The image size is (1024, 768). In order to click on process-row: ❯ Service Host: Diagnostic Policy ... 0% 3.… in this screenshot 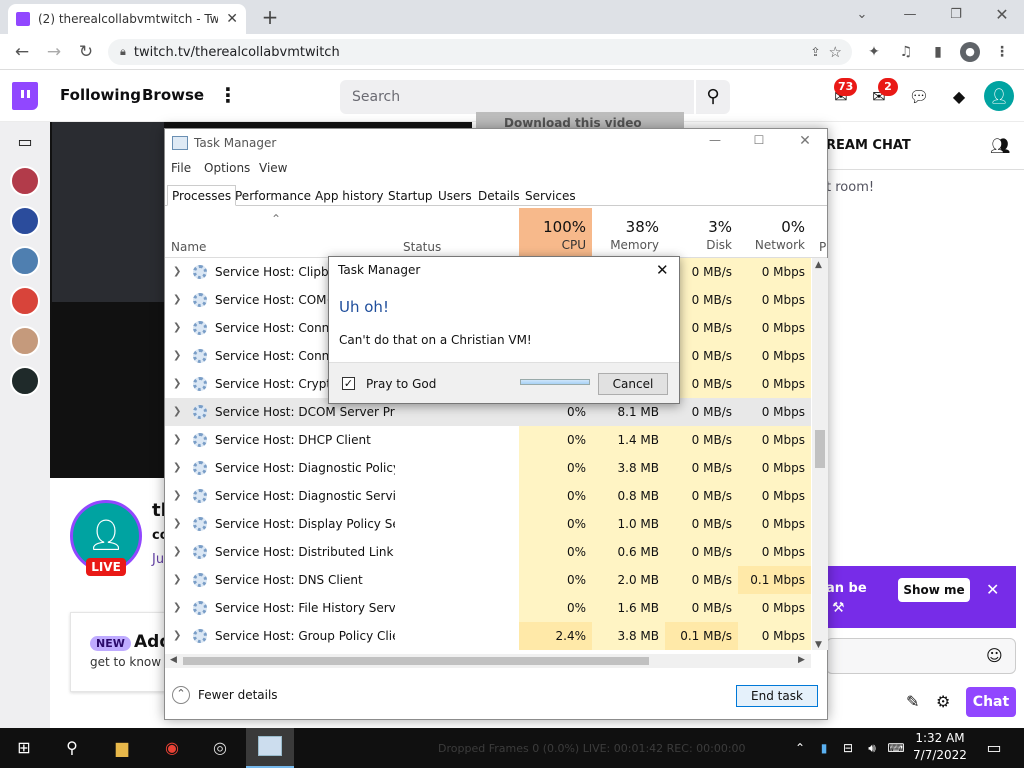, I will do `click(488, 468)`.